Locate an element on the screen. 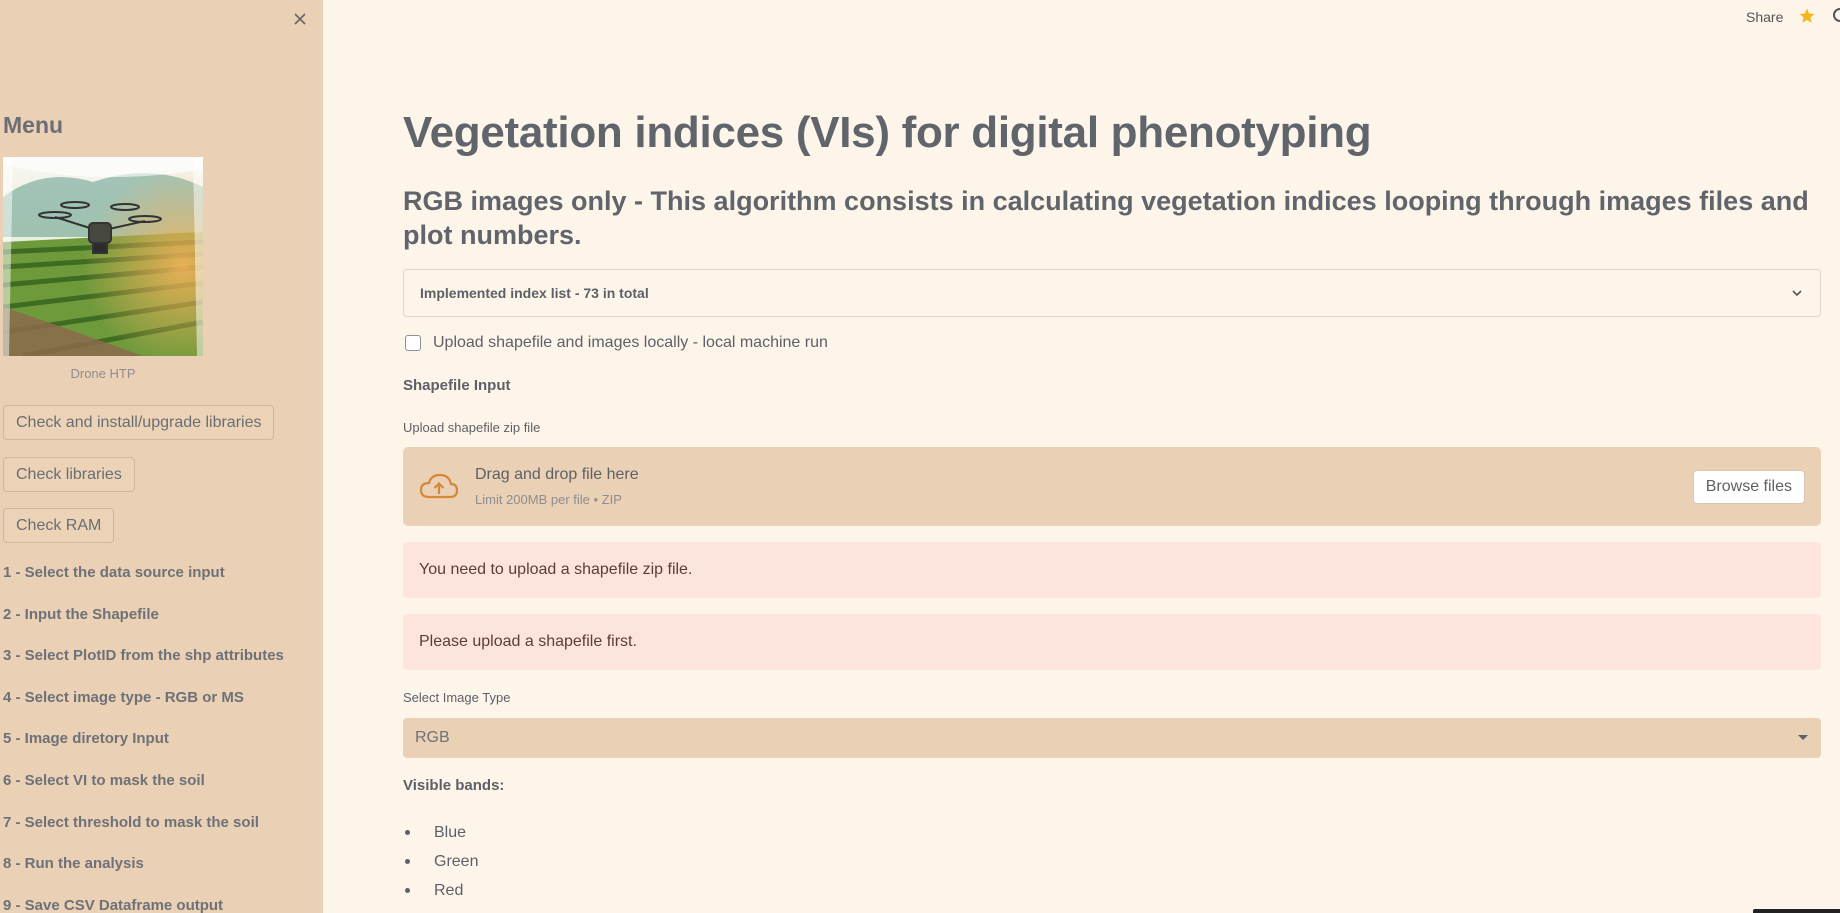 The height and width of the screenshot is (913, 1840). step-item: 1 - Select the data source input is located at coordinates (114, 572).